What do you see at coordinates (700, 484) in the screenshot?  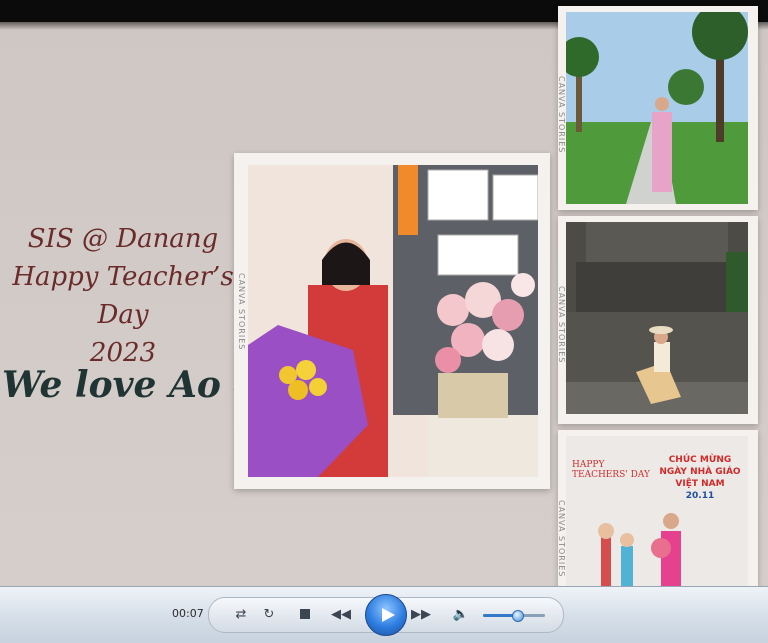 I see `banner-line-3: VIỆT NAM` at bounding box center [700, 484].